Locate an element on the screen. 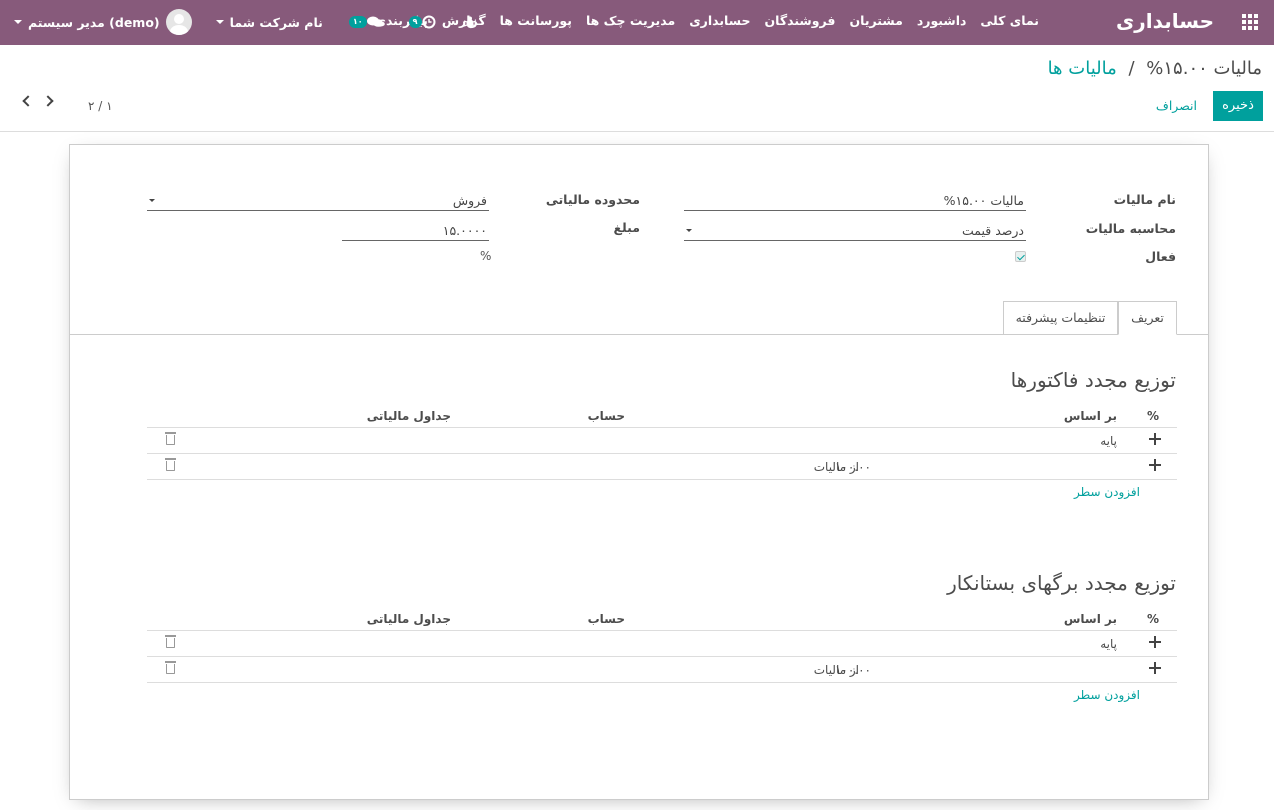 This screenshot has width=1274, height=810. chat-icon is located at coordinates (374, 21).